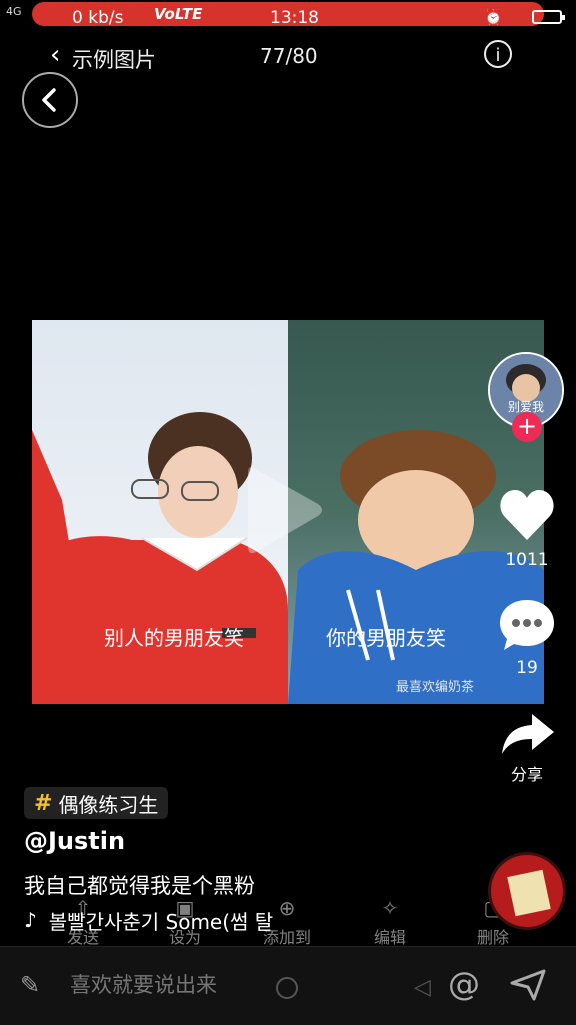  I want to click on comment-bar: ✎ ◁ @, so click(288, 985).